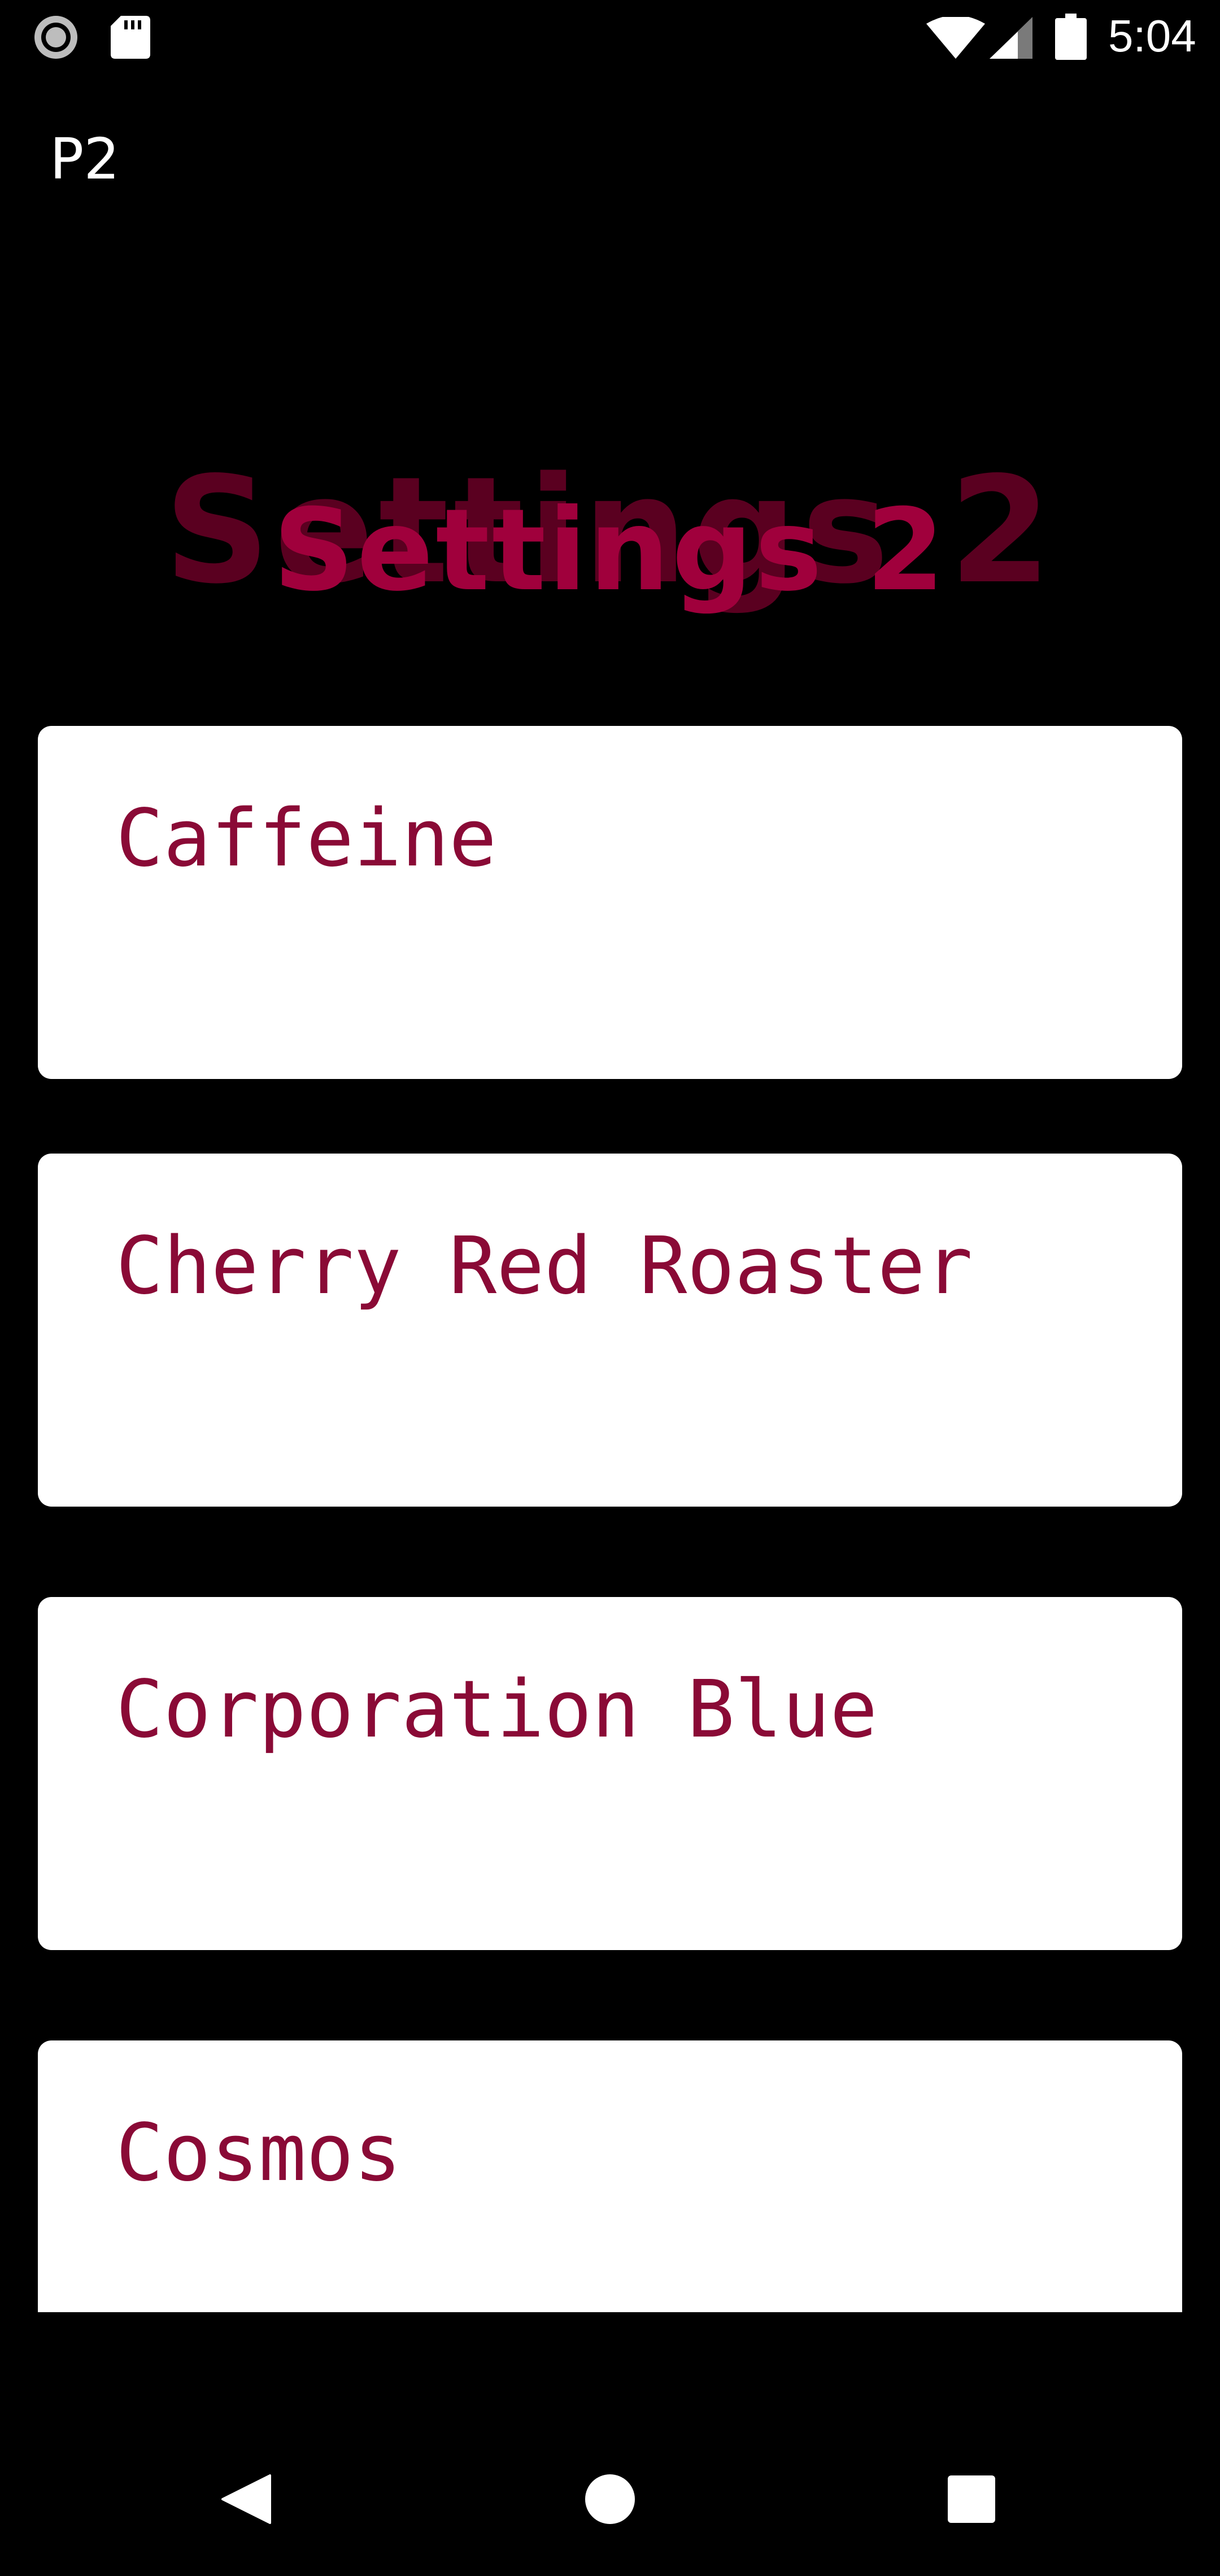 Image resolution: width=1220 pixels, height=2576 pixels. What do you see at coordinates (130, 37) in the screenshot?
I see `sd-card-icon` at bounding box center [130, 37].